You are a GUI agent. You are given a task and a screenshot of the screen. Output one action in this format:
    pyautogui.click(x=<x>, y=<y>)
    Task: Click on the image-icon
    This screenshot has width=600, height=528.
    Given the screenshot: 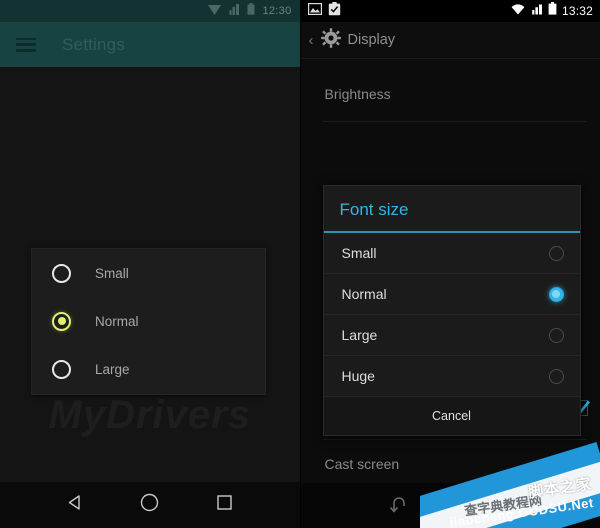 What is the action you would take?
    pyautogui.click(x=314, y=11)
    